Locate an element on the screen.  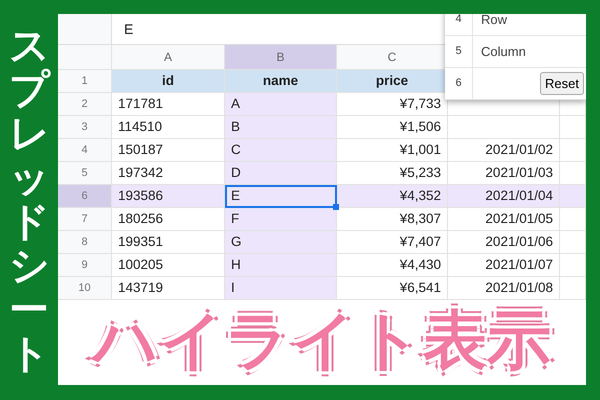
table-cell: D is located at coordinates (281, 173).